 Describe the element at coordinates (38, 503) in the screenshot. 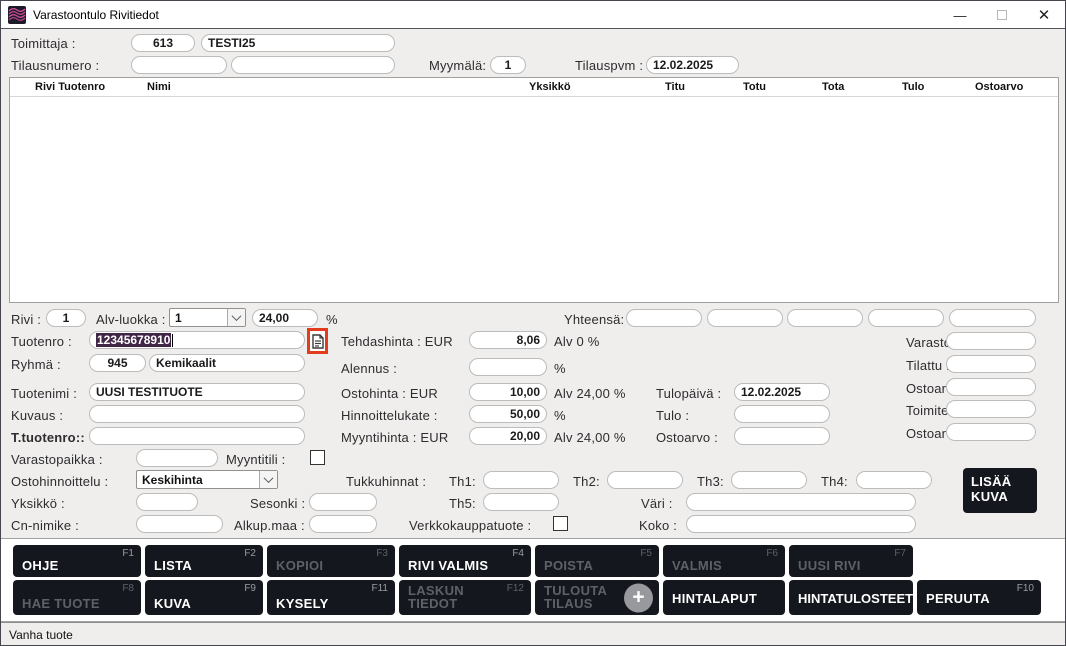

I see `yksikko-label: Yksikkö :` at that location.